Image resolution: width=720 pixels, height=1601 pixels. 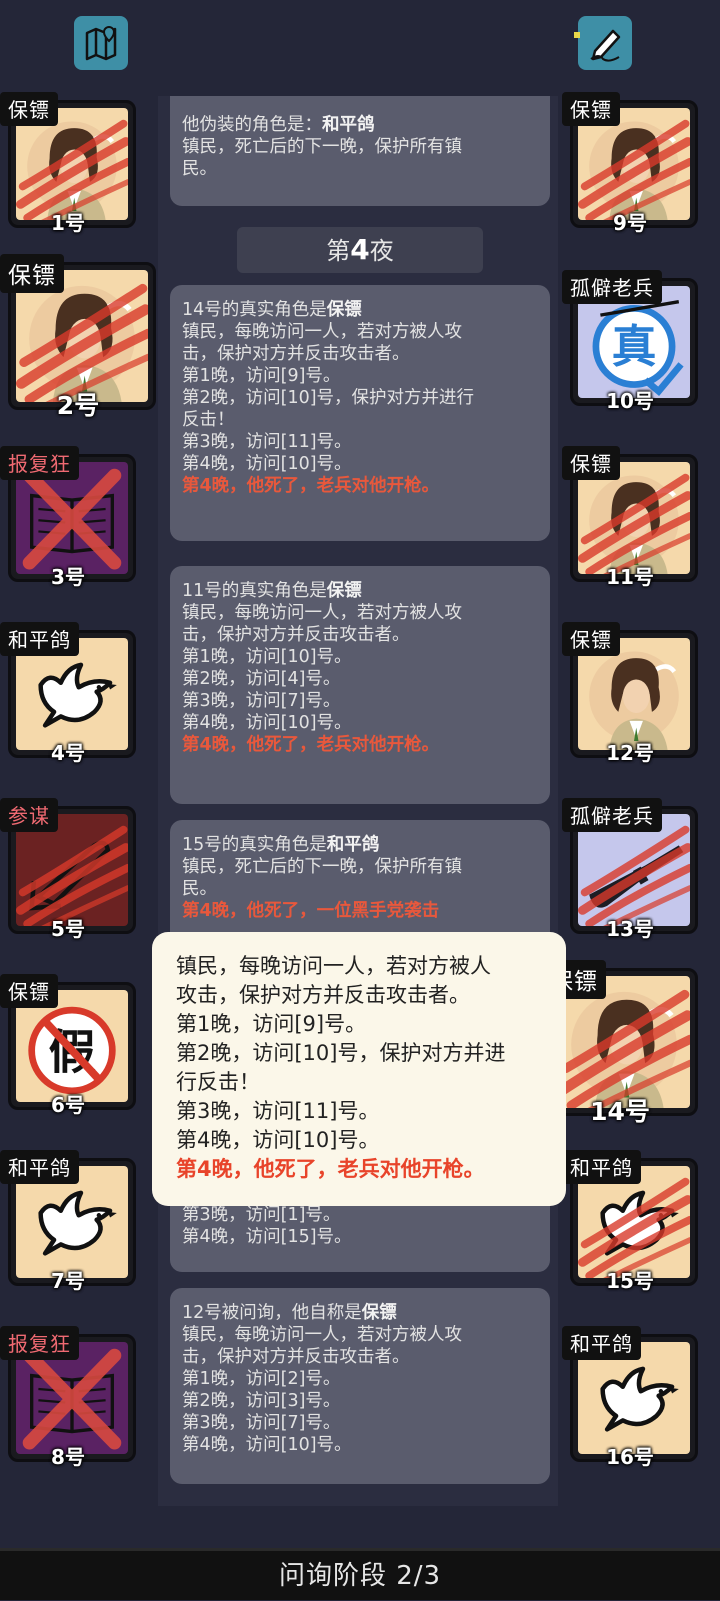 I want to click on player-number: 16号, so click(x=630, y=1457).